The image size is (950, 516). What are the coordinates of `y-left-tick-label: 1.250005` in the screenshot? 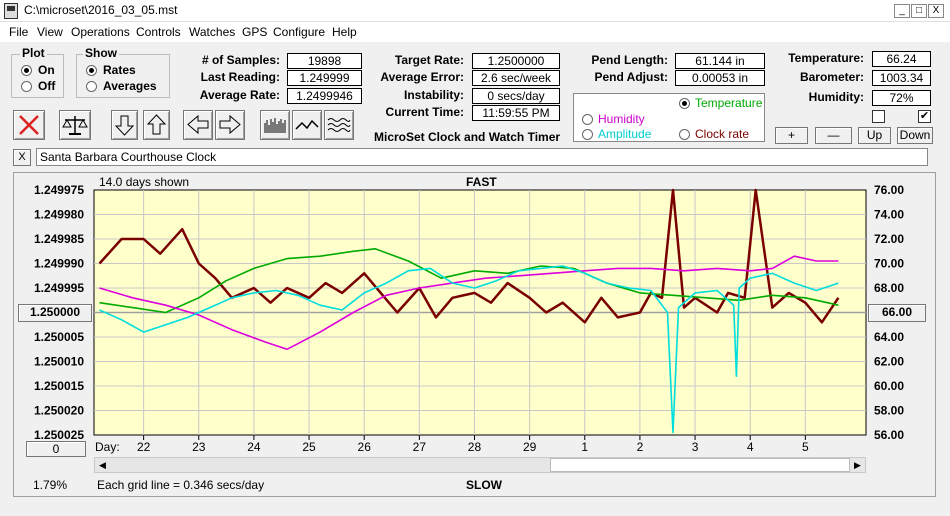 It's located at (59, 337).